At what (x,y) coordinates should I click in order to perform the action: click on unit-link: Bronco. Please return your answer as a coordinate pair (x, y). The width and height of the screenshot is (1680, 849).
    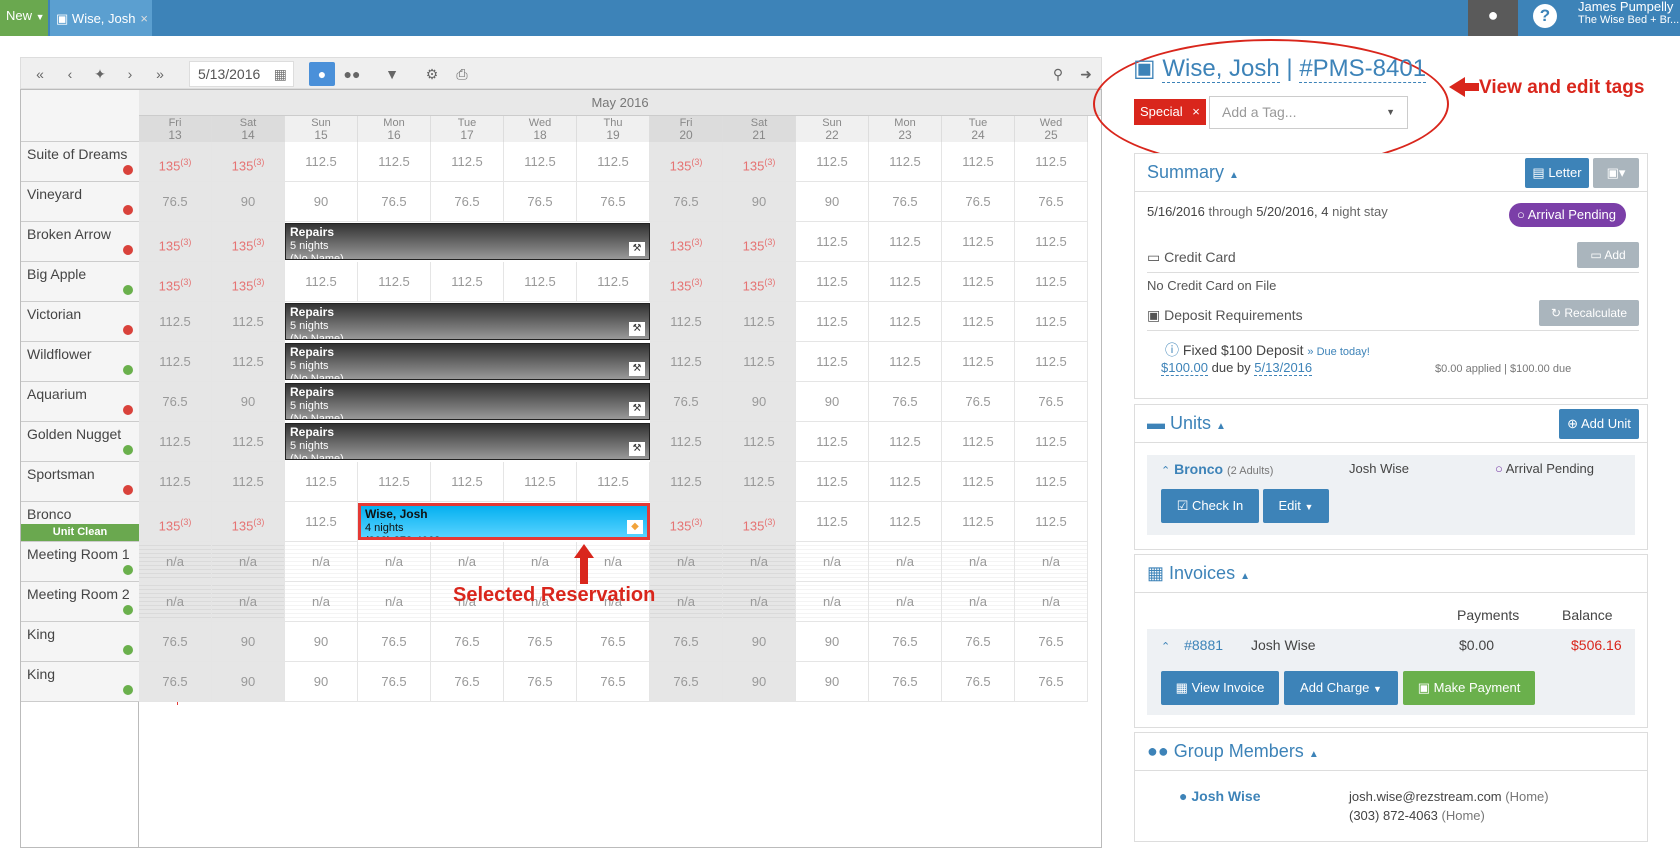
    Looking at the image, I should click on (1198, 469).